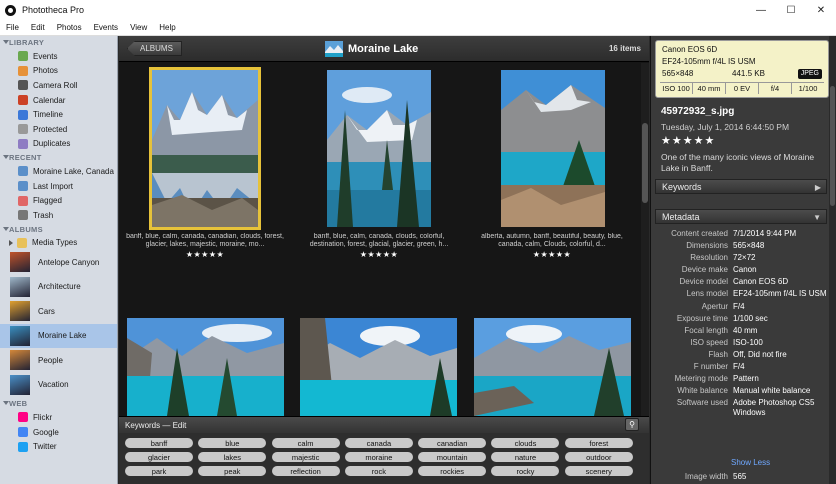 The image size is (836, 484). I want to click on keywords-panel-title: Keywords — Edit, so click(156, 425).